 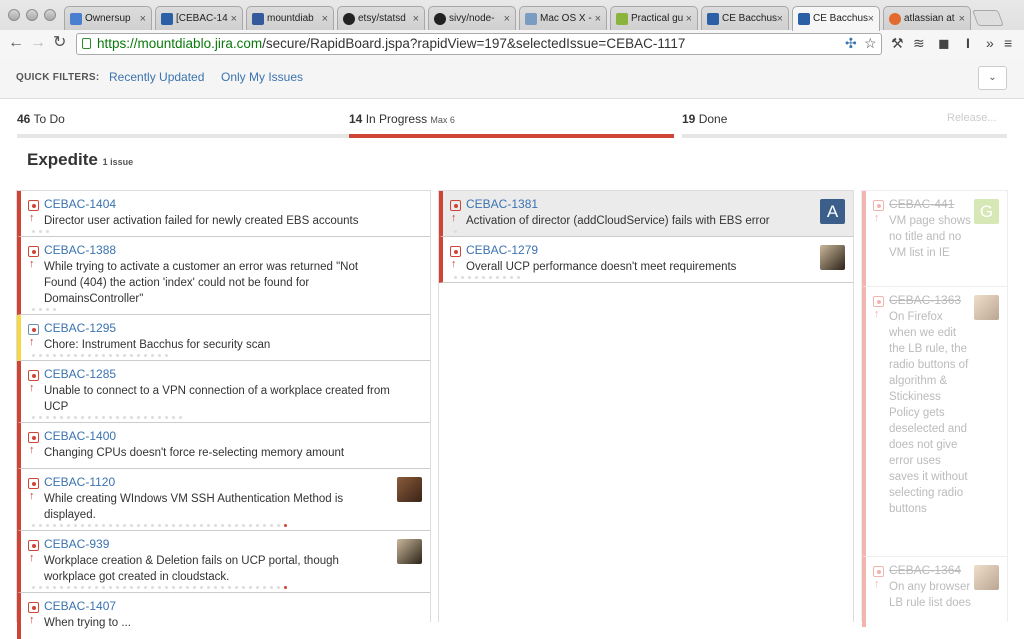 What do you see at coordinates (79, 482) in the screenshot?
I see `issue-key: CEBAC-1120` at bounding box center [79, 482].